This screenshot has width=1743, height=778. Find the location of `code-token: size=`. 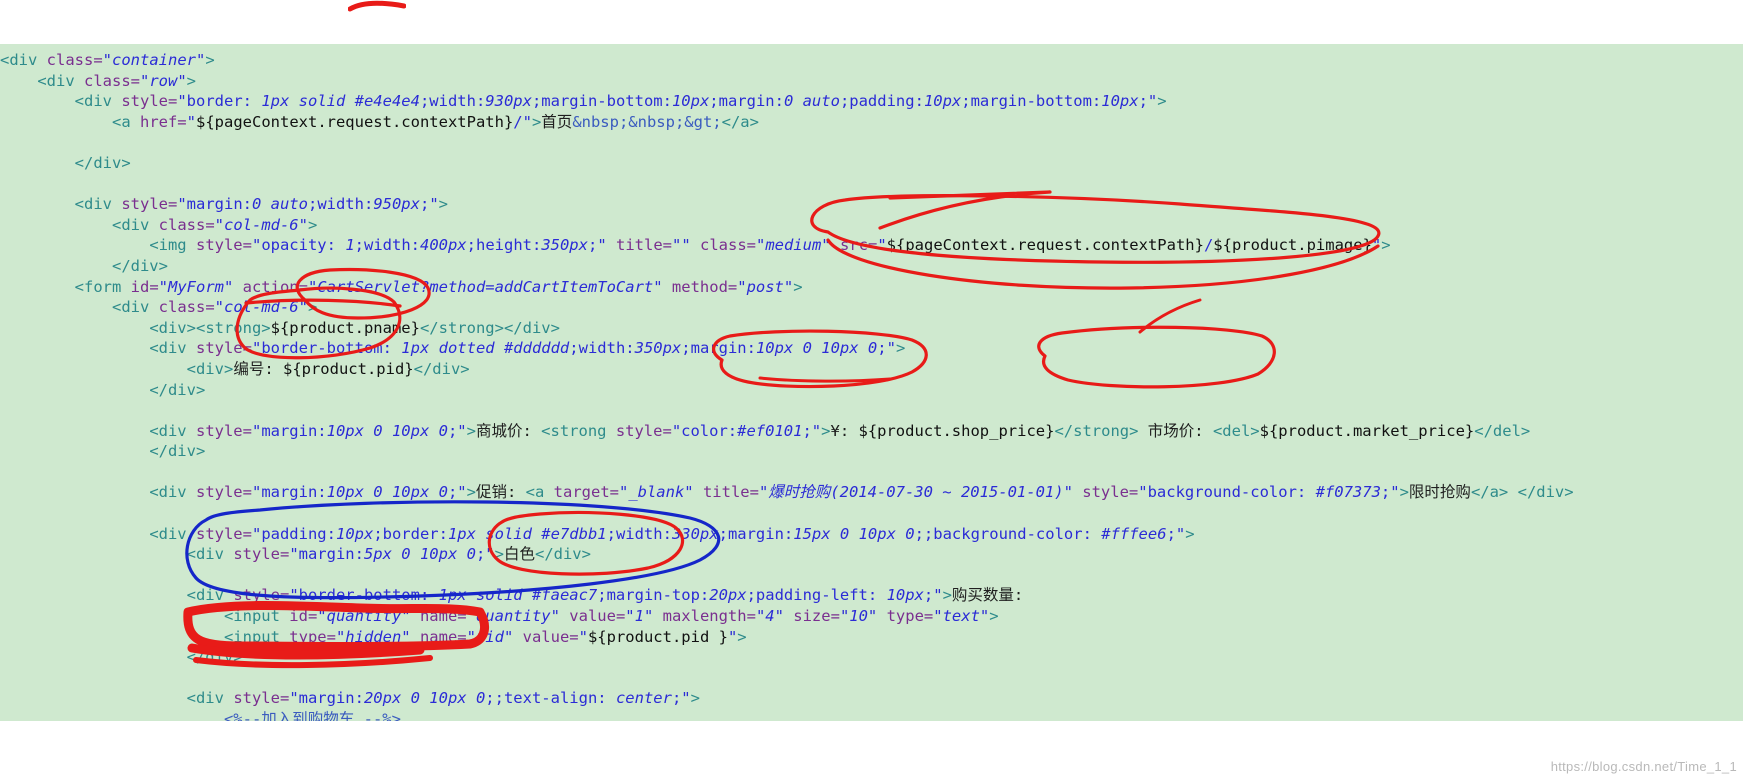

code-token: size= is located at coordinates (811, 616).